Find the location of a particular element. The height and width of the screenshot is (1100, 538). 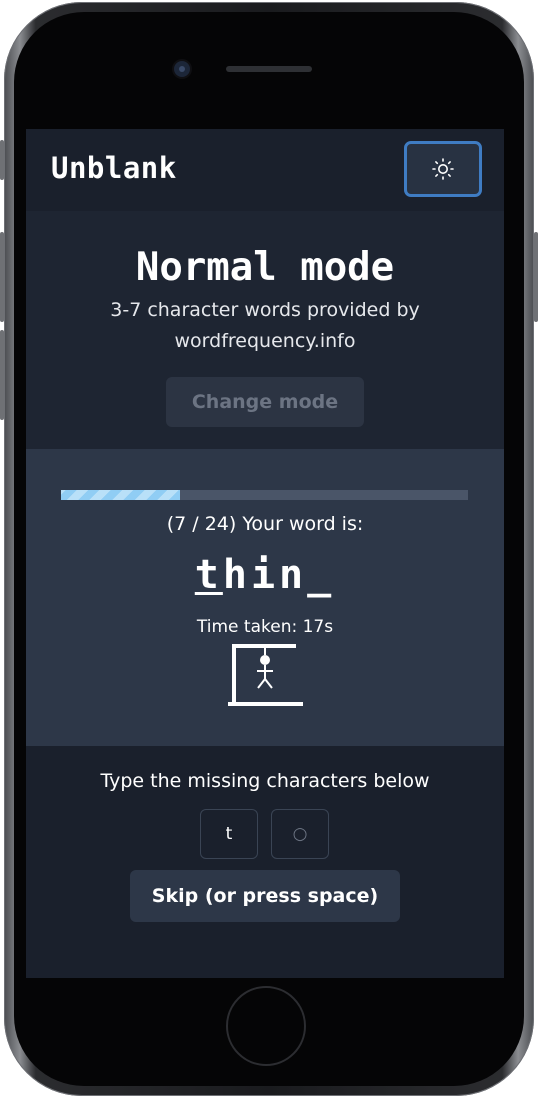

sun-icon is located at coordinates (443, 169).